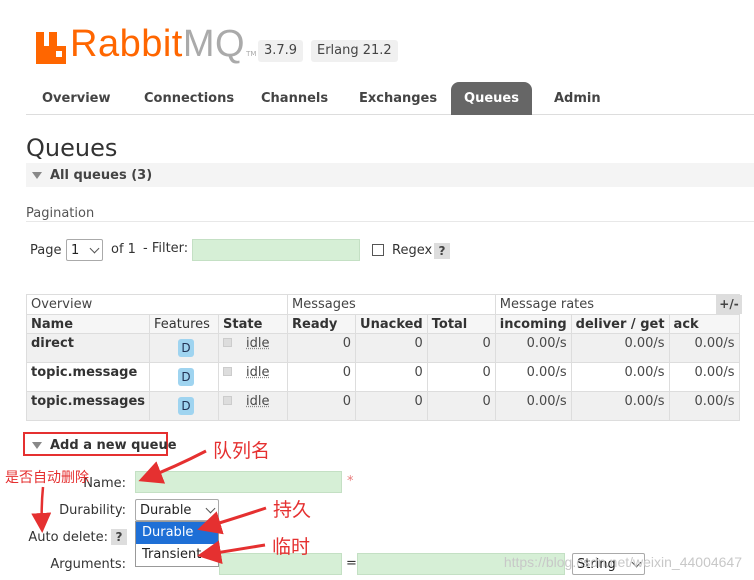 The height and width of the screenshot is (580, 754). I want to click on tab-connections: Connections, so click(189, 98).